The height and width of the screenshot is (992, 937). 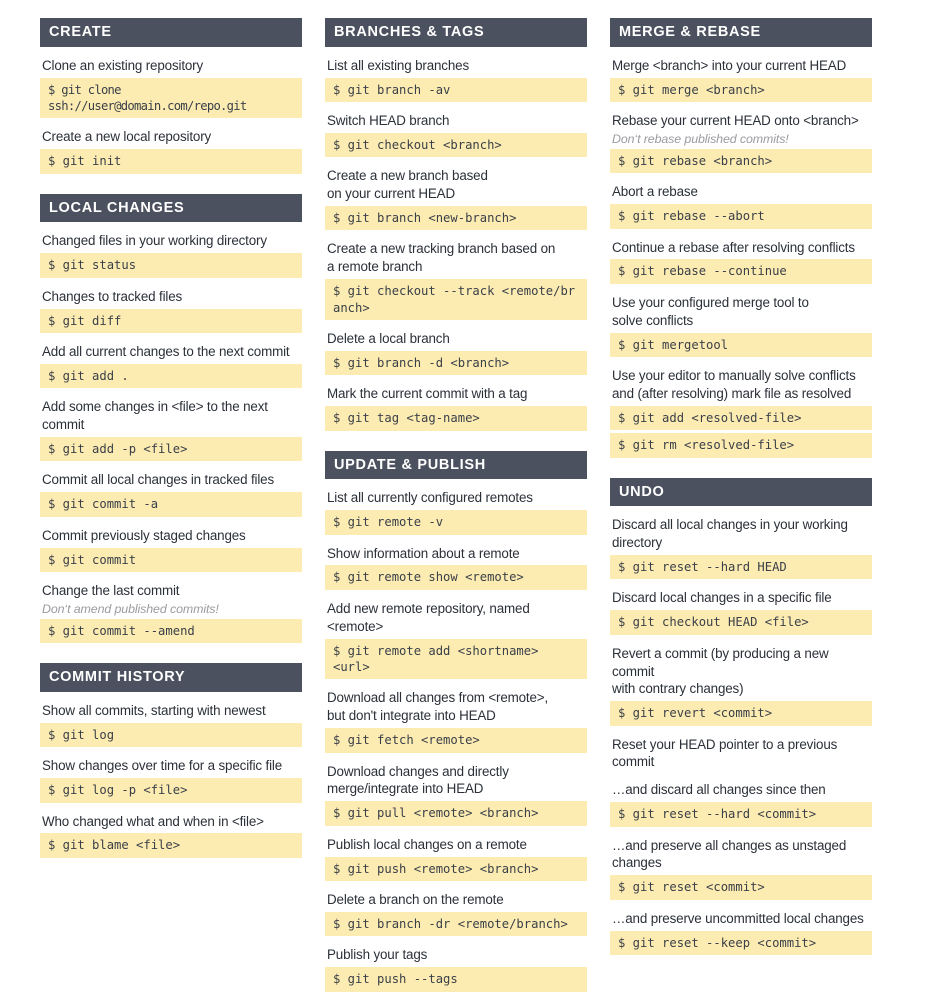 I want to click on command-code: $ git branch -d <branch>, so click(x=456, y=363).